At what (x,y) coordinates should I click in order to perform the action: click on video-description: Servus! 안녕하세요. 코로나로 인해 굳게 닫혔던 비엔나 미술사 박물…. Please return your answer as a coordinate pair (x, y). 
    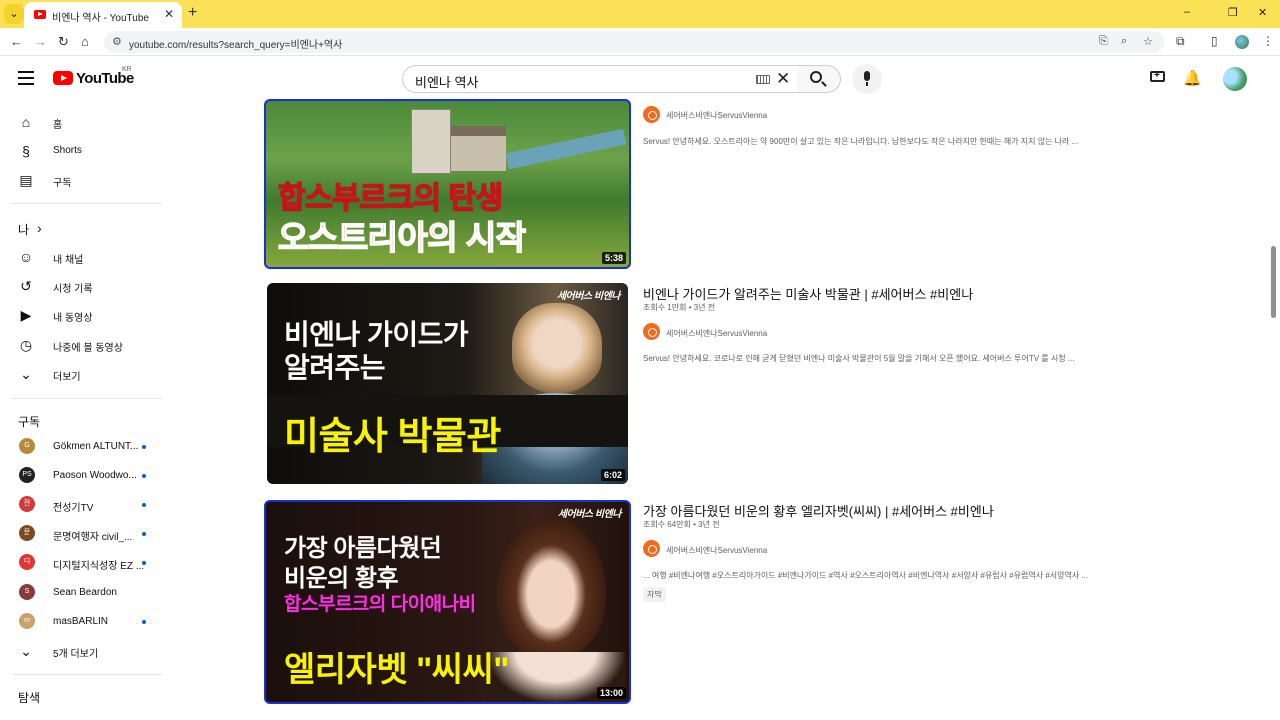
    Looking at the image, I should click on (859, 358).